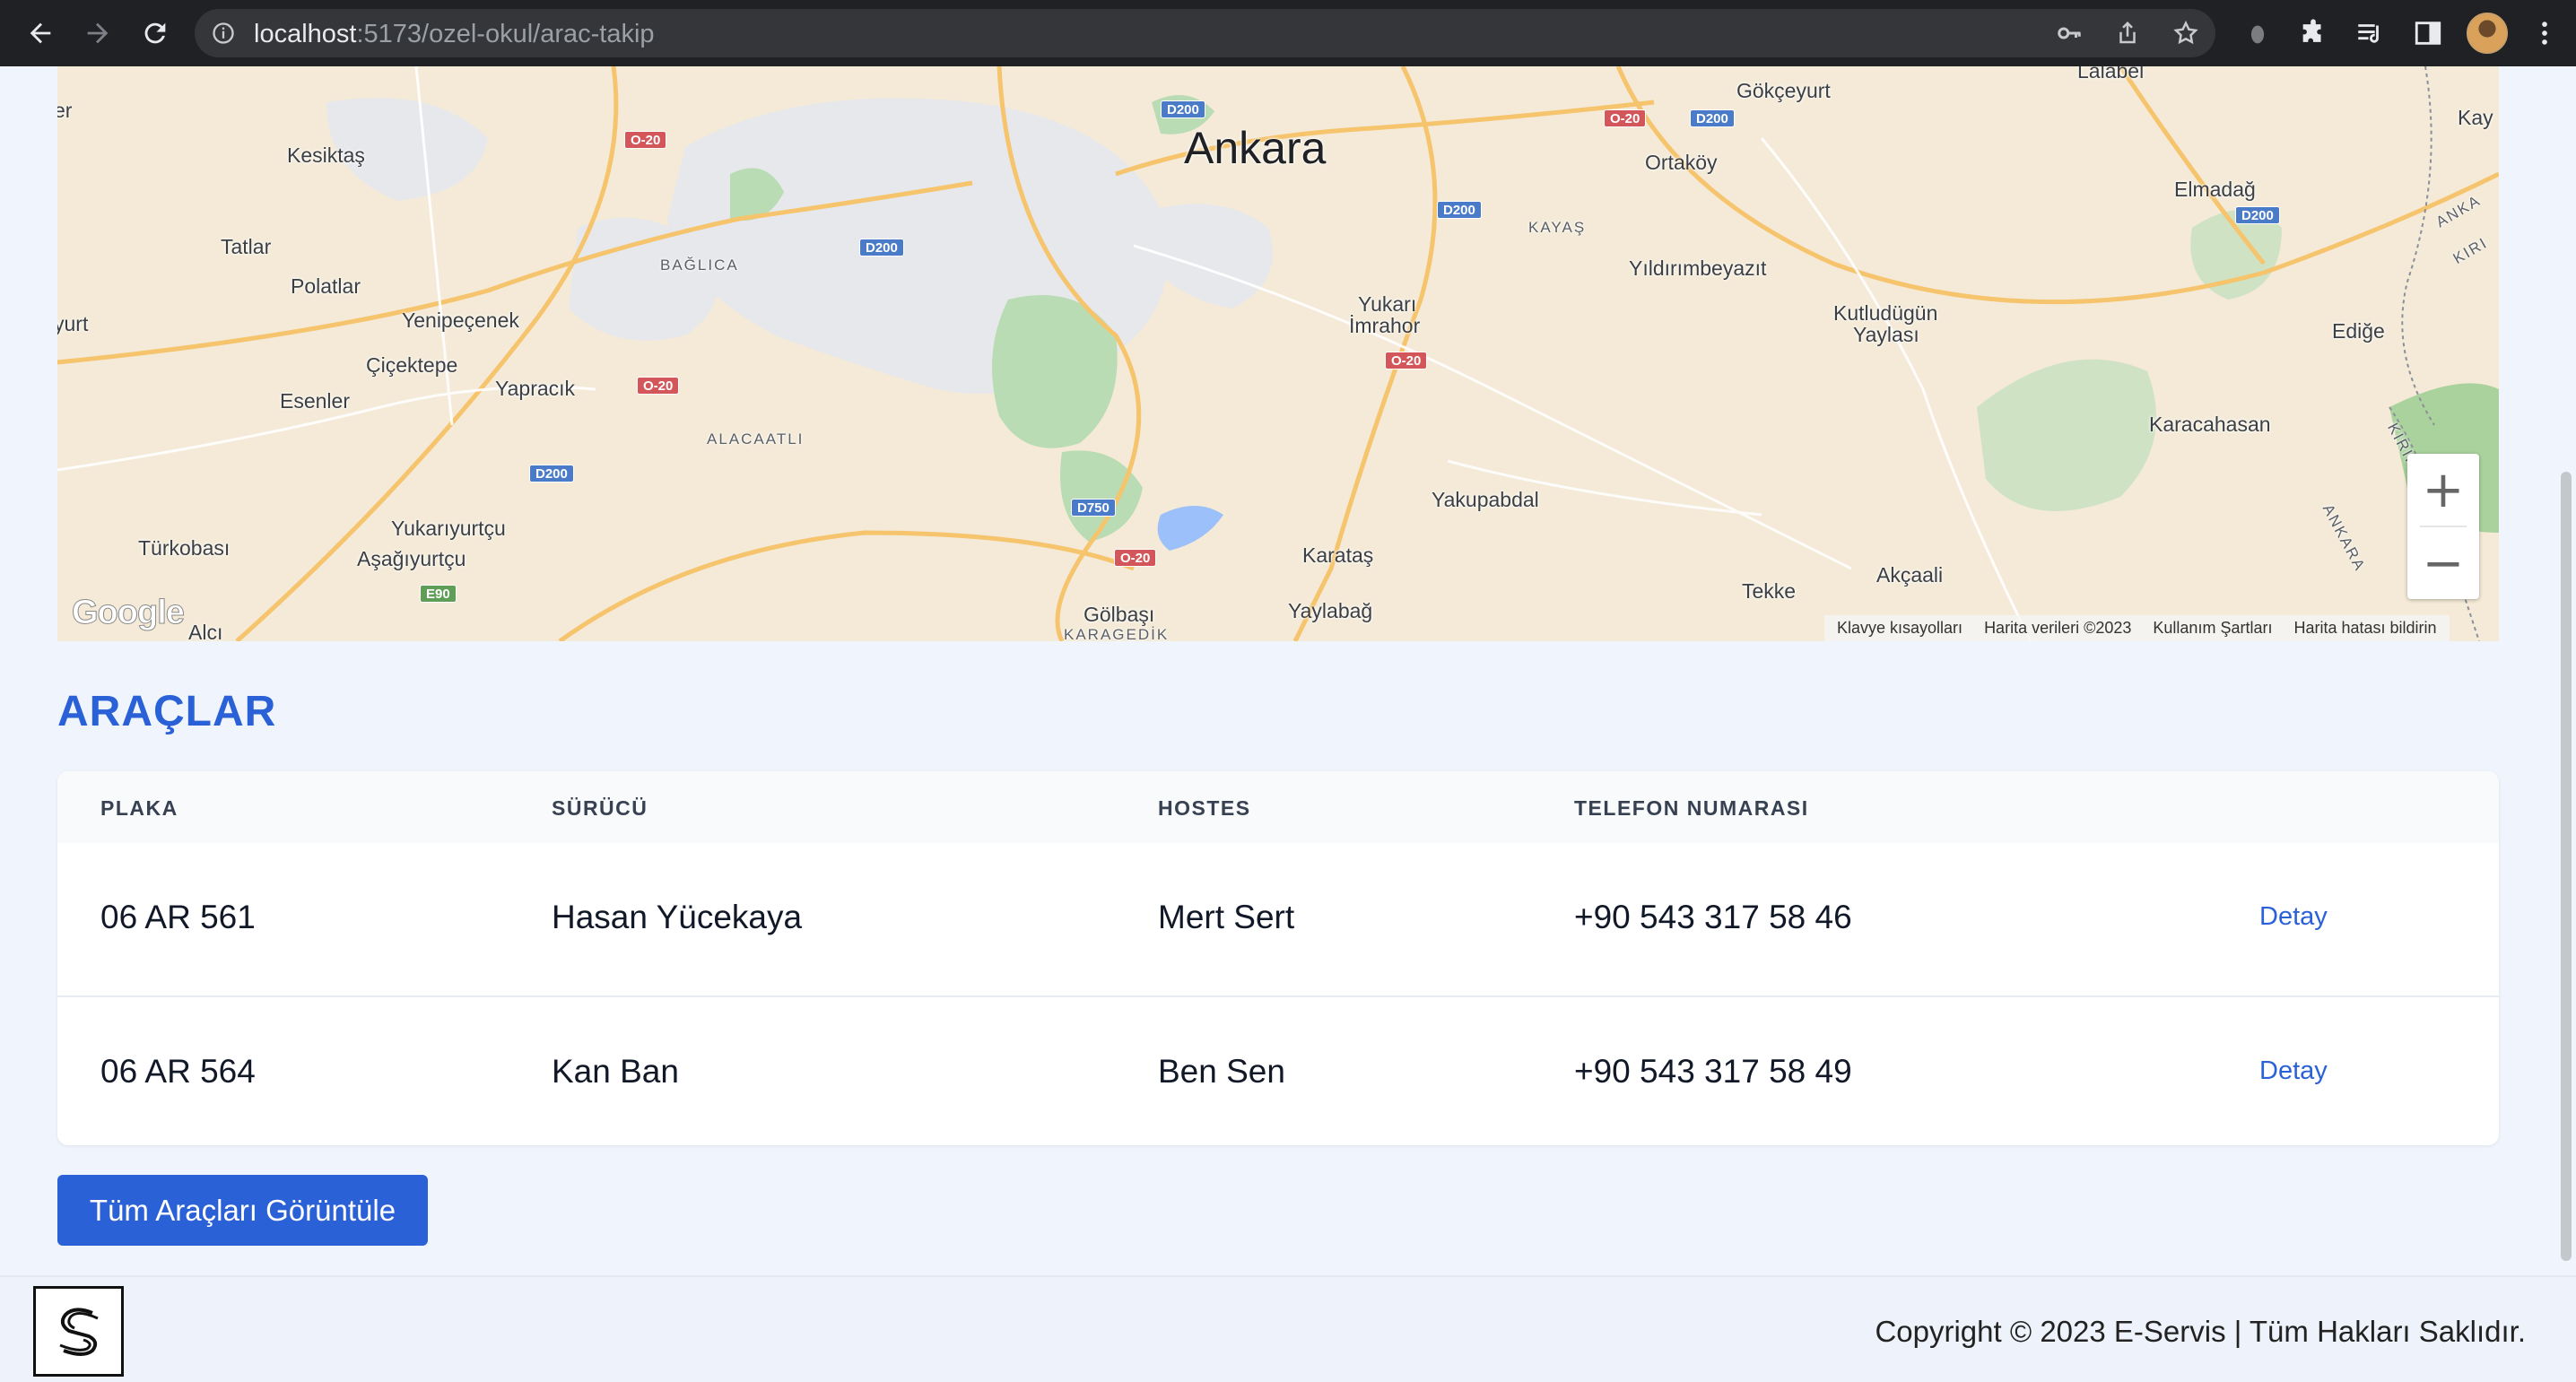 This screenshot has width=2576, height=1382. What do you see at coordinates (242, 1210) in the screenshot?
I see `view-all-vehicles-button: Tüm Araçları Görüntüle` at bounding box center [242, 1210].